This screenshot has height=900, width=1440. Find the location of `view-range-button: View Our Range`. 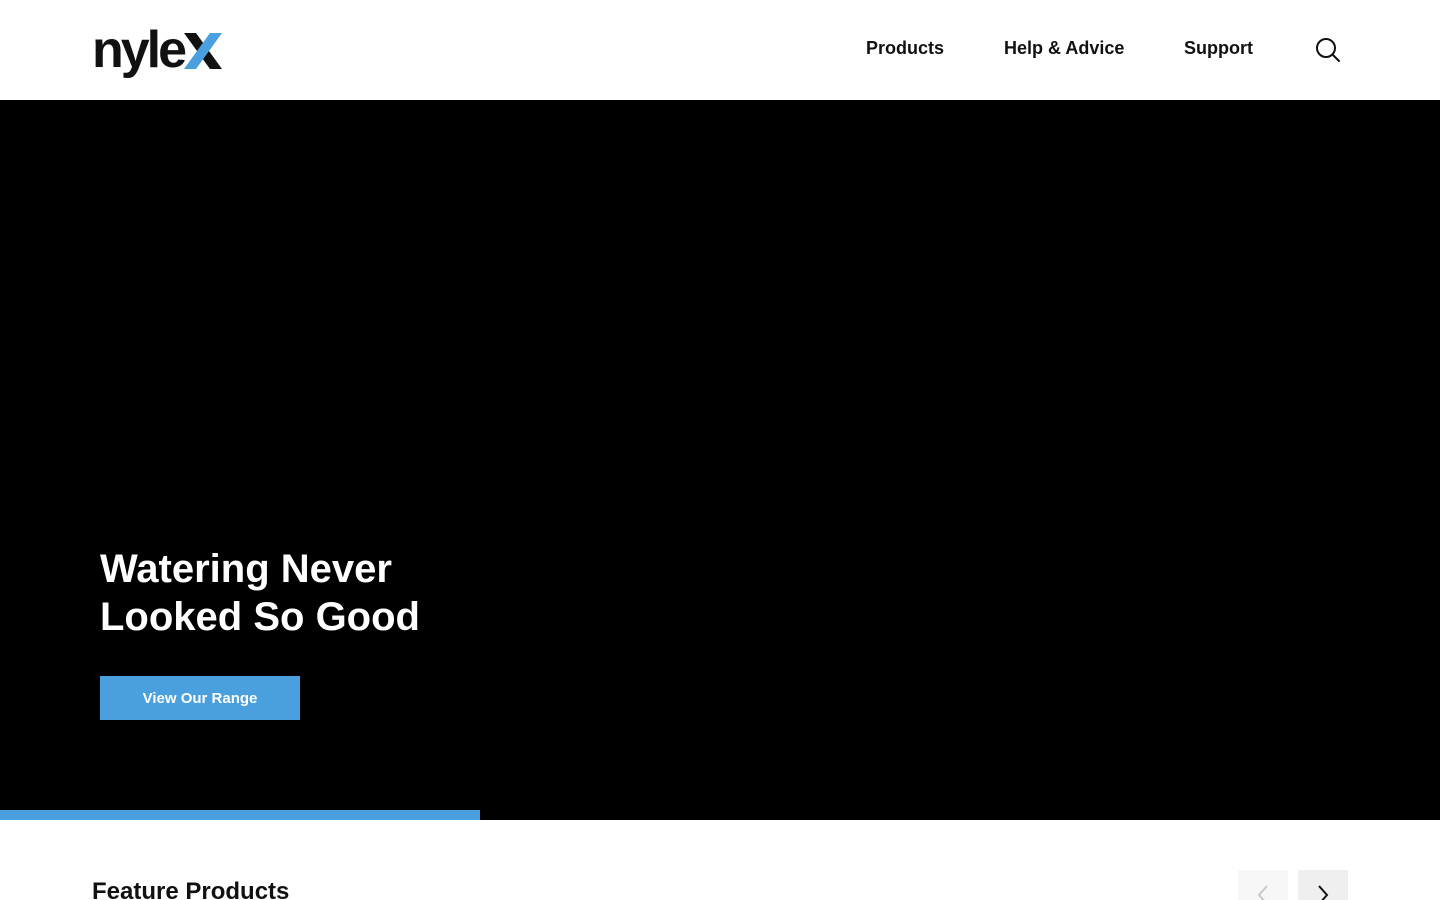

view-range-button: View Our Range is located at coordinates (200, 698).